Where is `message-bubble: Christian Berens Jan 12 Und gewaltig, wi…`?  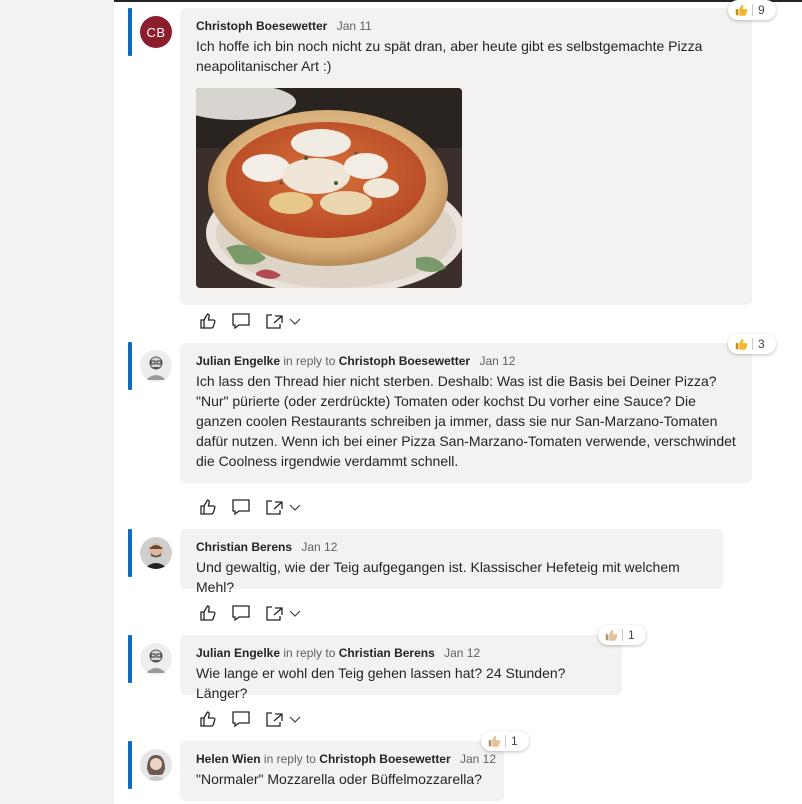 message-bubble: Christian Berens Jan 12 Und gewaltig, wi… is located at coordinates (451, 562).